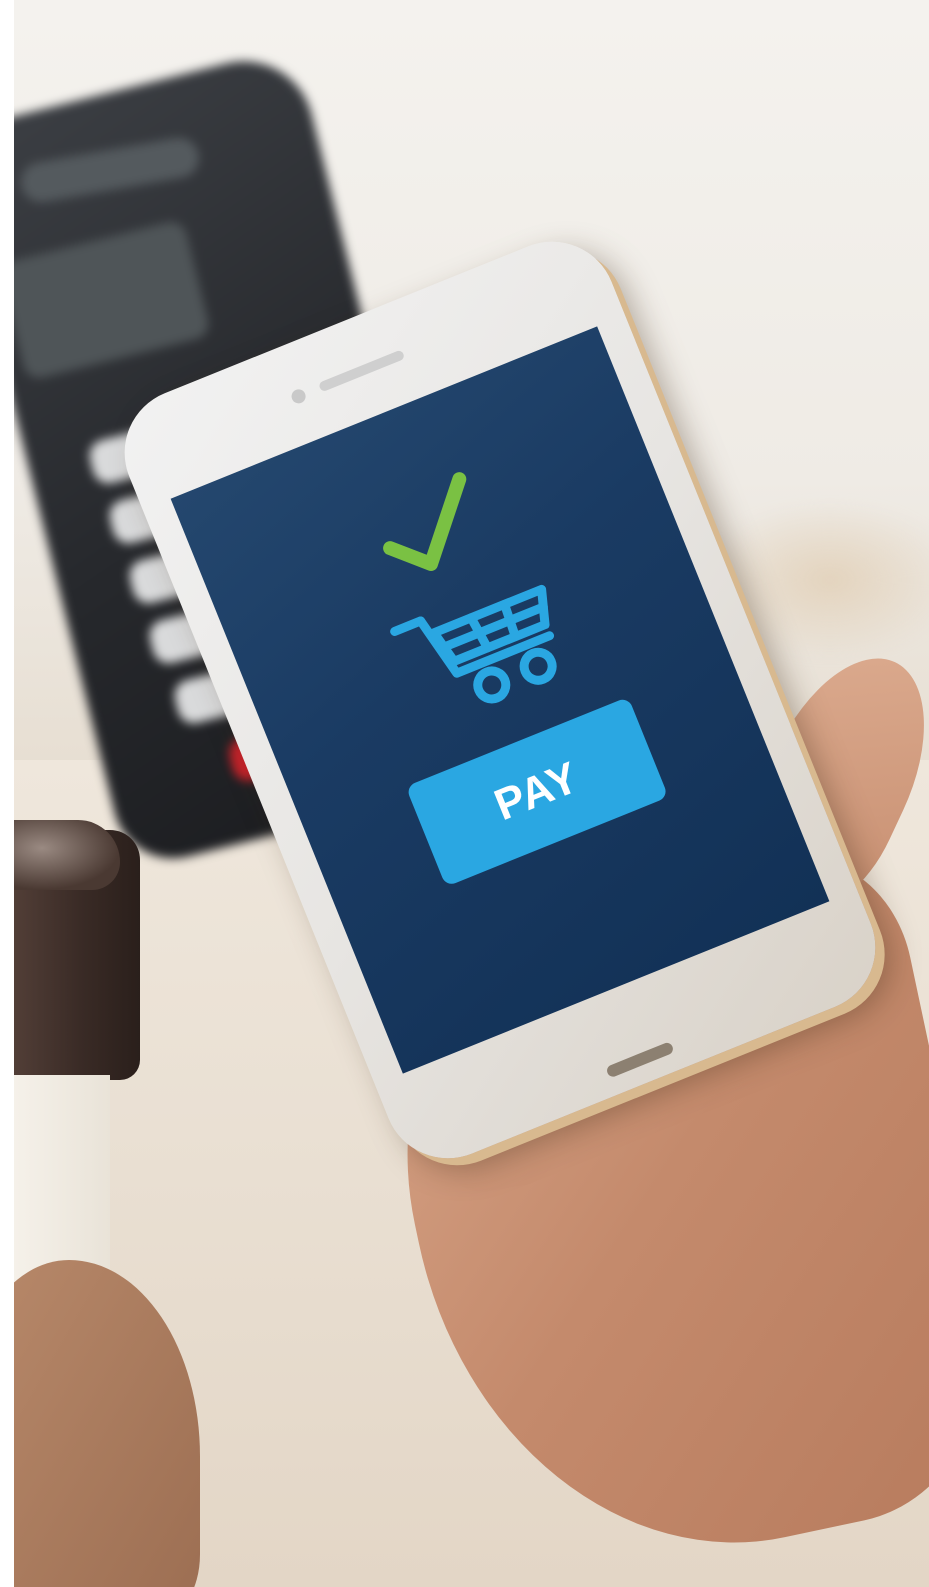 This screenshot has width=929, height=1587. Describe the element at coordinates (60, 855) in the screenshot. I see `cup-lid-top` at that location.